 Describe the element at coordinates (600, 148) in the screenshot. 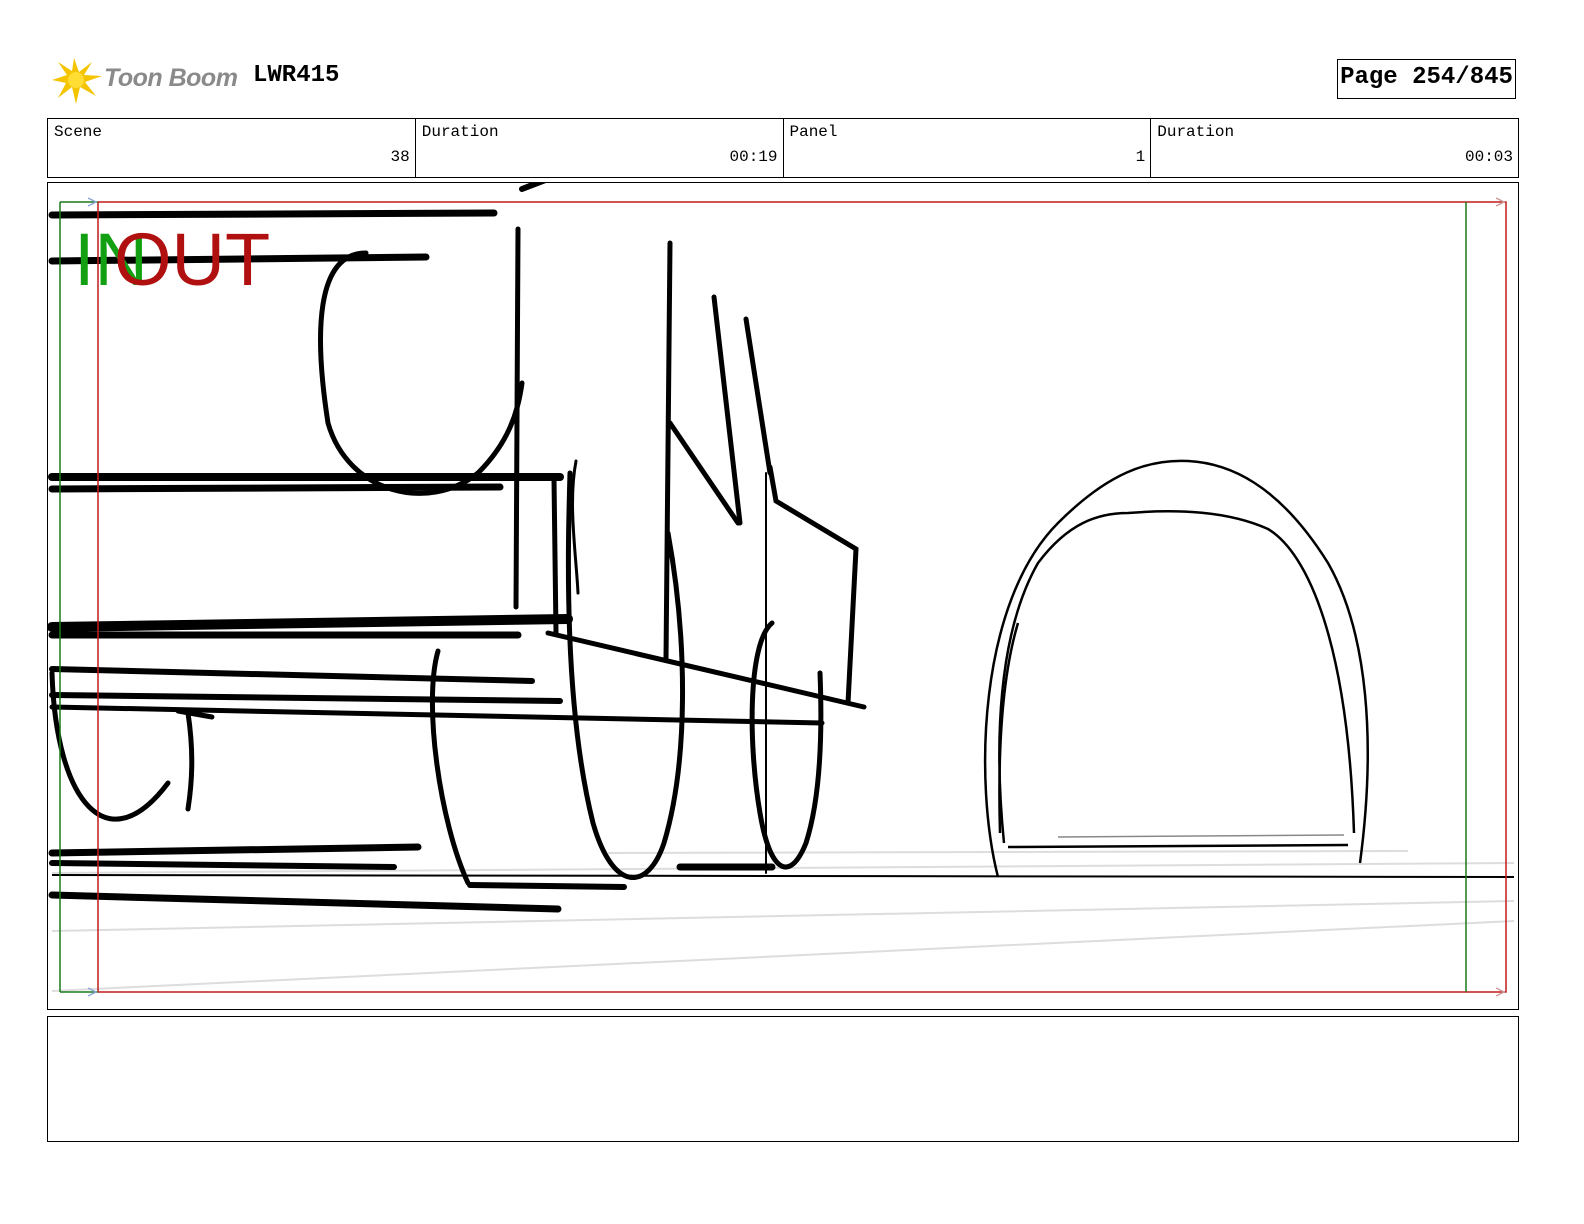

I see `scene-duration-cell: Duration 00:19` at that location.